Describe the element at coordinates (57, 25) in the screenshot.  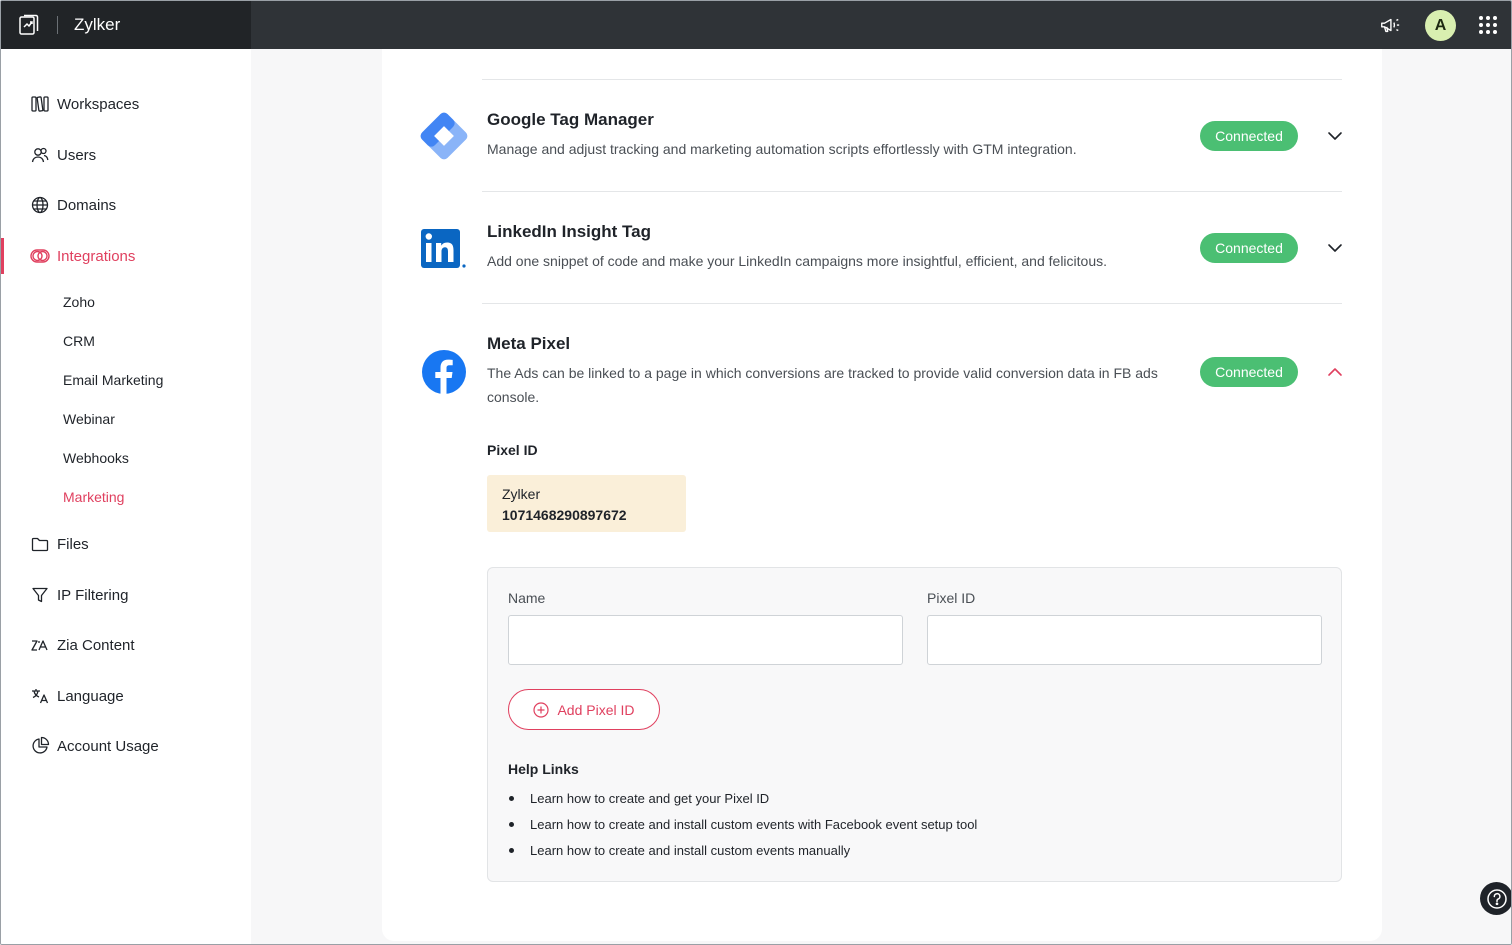
I see `brand-separator` at that location.